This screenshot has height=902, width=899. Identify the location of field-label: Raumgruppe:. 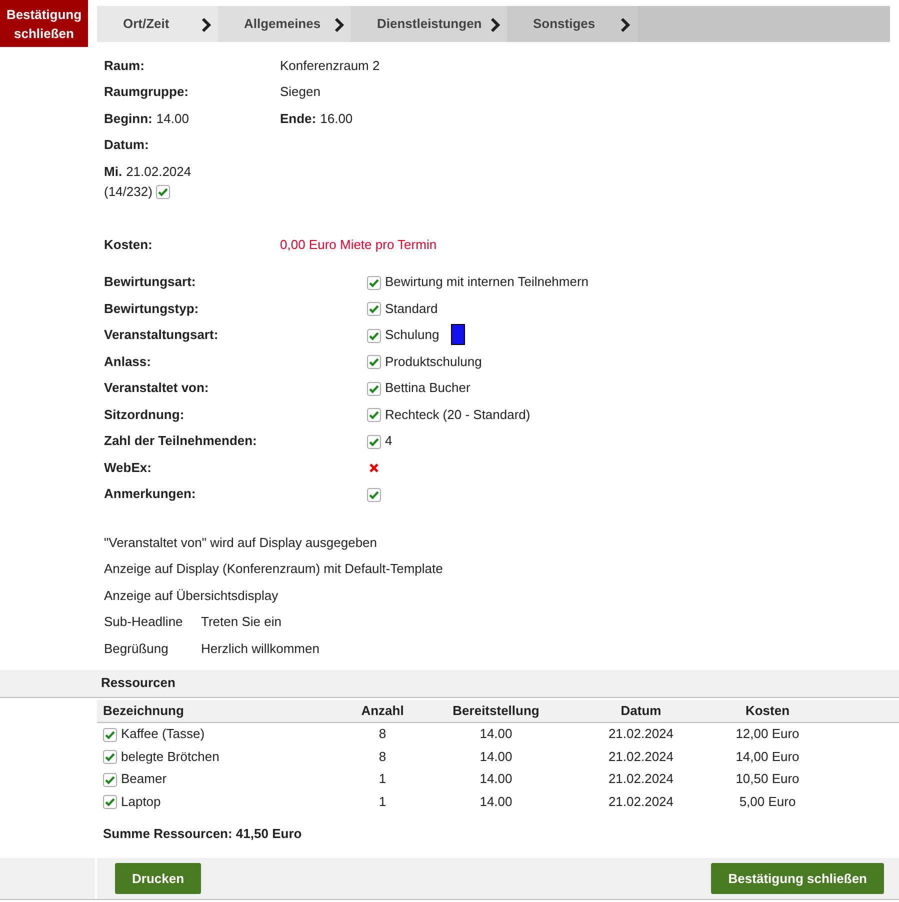
(147, 92).